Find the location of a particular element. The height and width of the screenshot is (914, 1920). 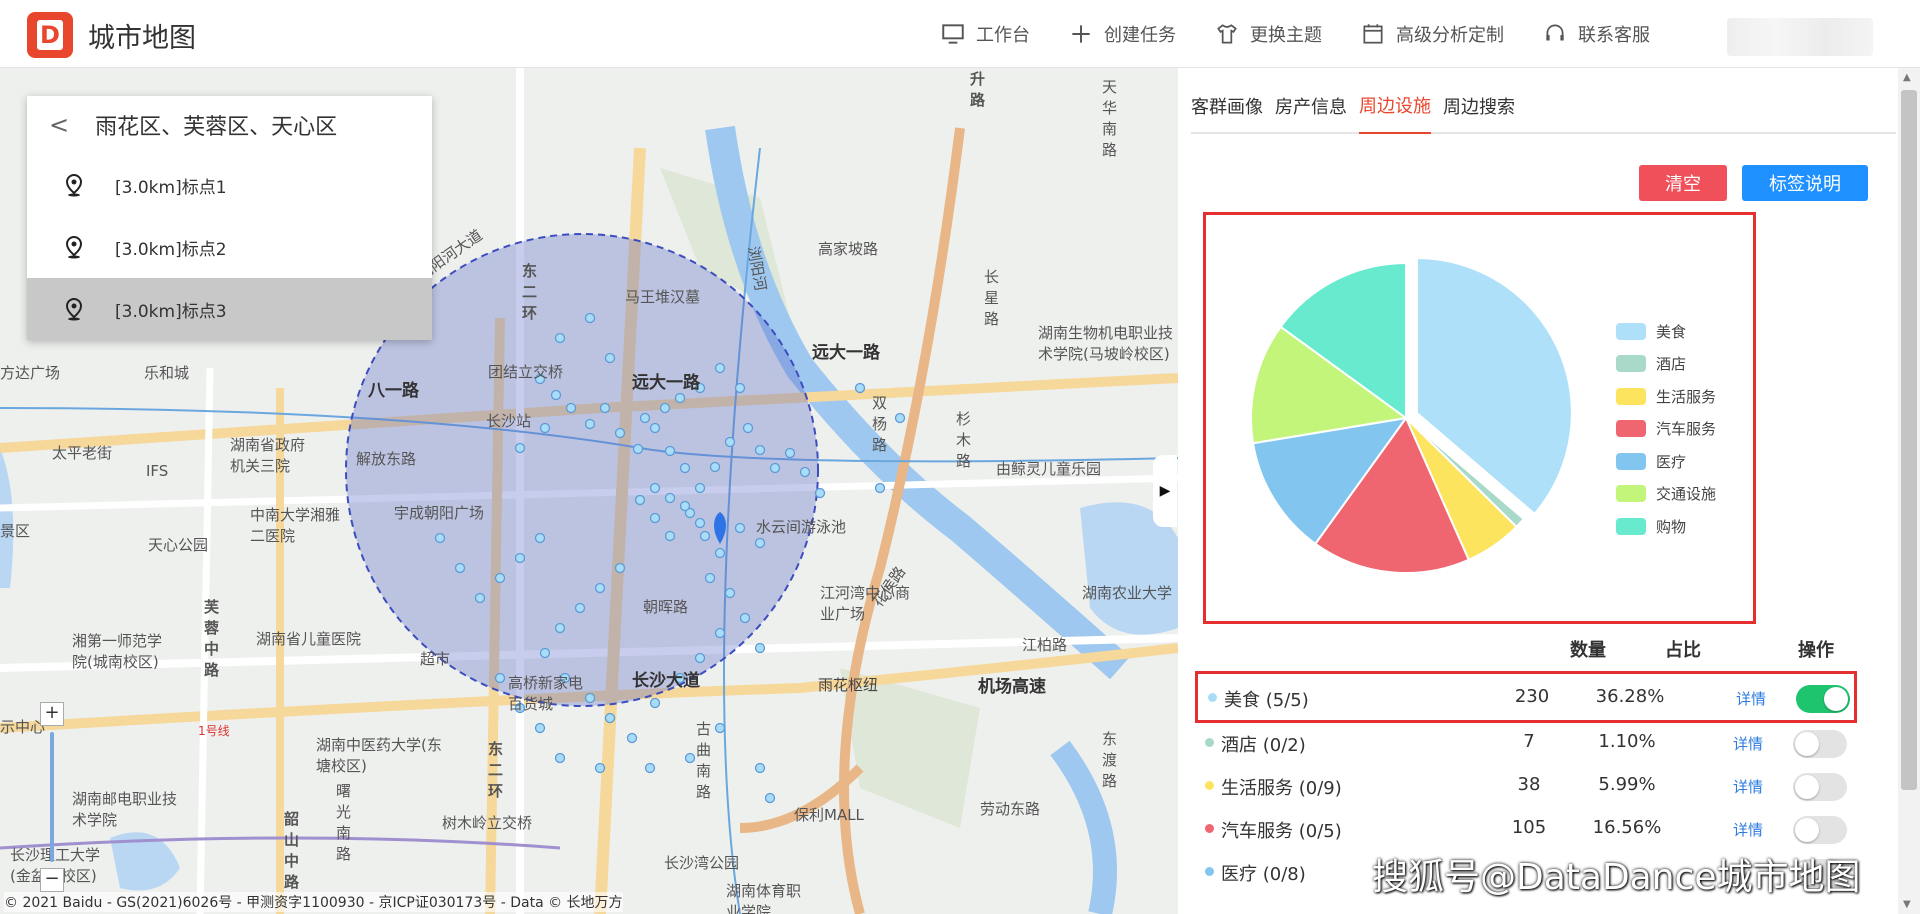

table-row: 汽车服务 (0/5) 105 16.56% 详情 is located at coordinates (1526, 828).